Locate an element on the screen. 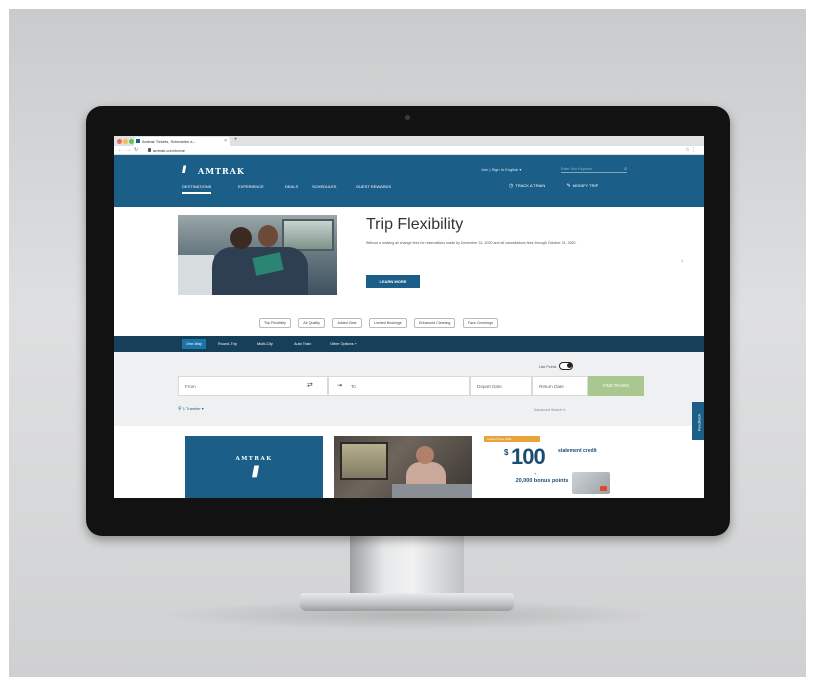 This screenshot has width=814, height=685. nav-schedules: SCHEDULES is located at coordinates (324, 188).